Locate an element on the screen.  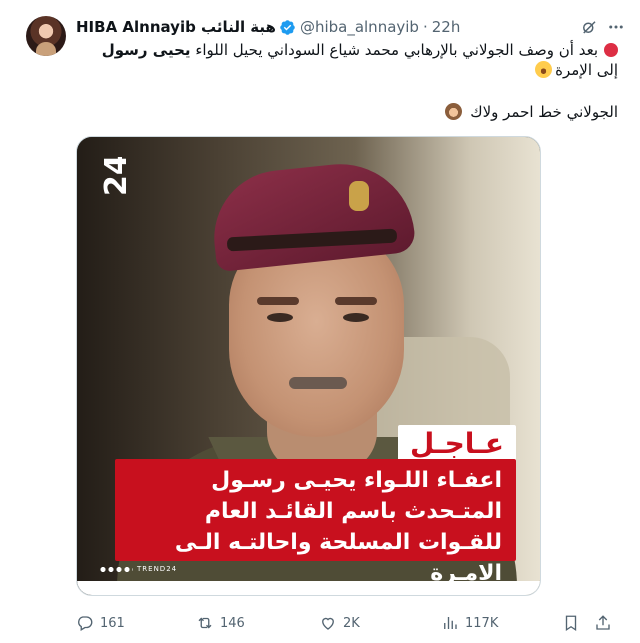
tweet-text-line2: الجولاني خط احمر ولاك is located at coordinates (347, 112).